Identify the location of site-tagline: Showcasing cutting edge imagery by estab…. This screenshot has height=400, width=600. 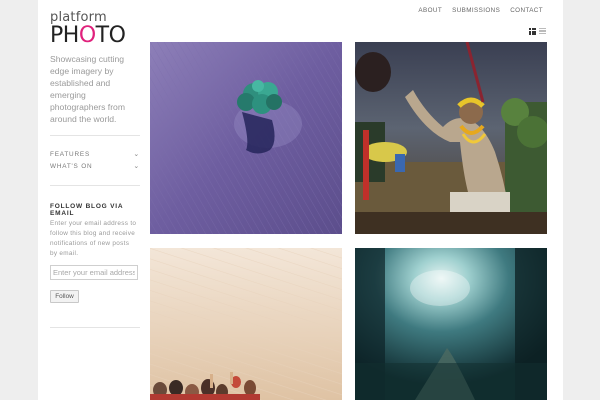
(87, 89).